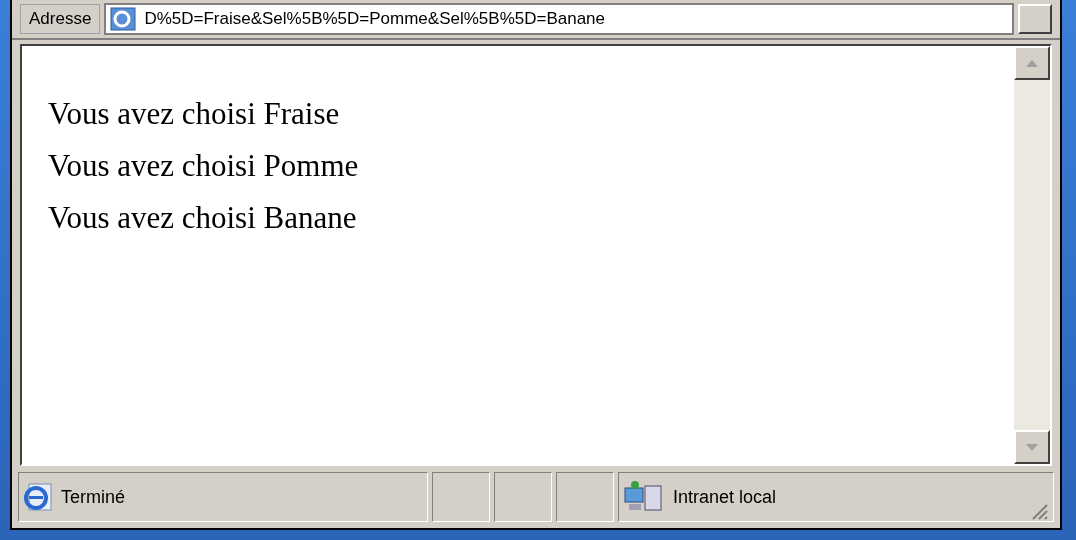 This screenshot has width=1076, height=540. What do you see at coordinates (194, 114) in the screenshot?
I see `result-line: Vous avez choisi Fraise` at bounding box center [194, 114].